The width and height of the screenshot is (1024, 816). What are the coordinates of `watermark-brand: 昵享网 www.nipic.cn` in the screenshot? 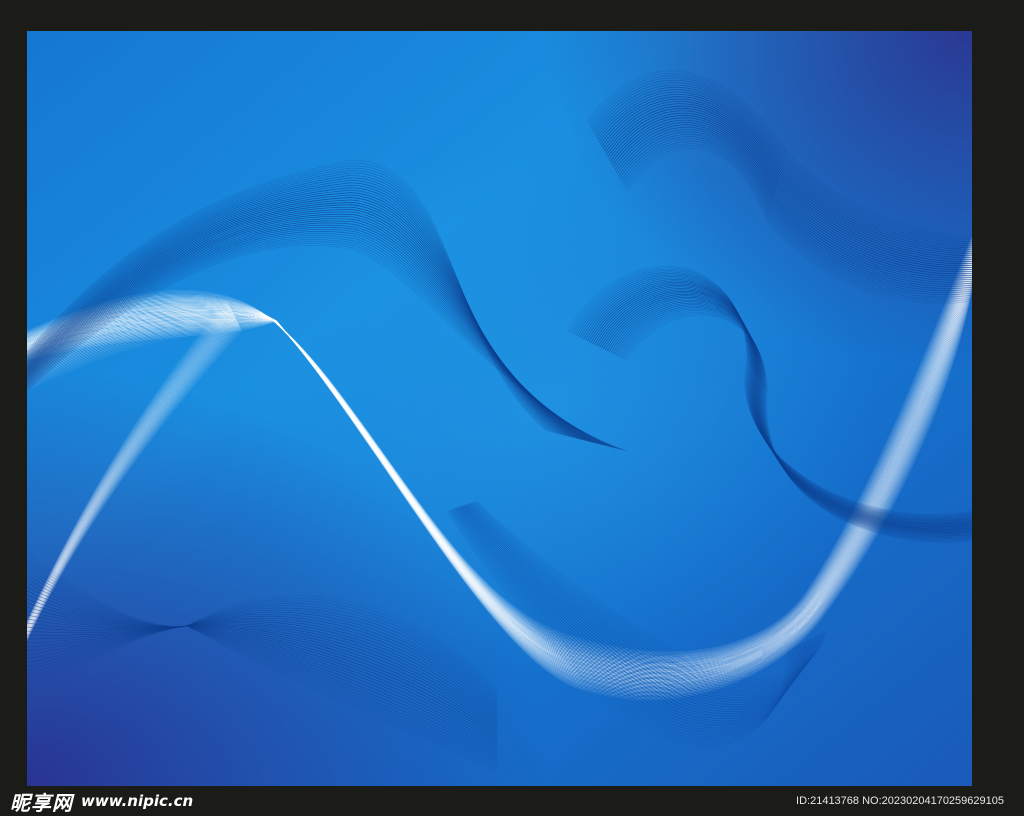 It's located at (102, 801).